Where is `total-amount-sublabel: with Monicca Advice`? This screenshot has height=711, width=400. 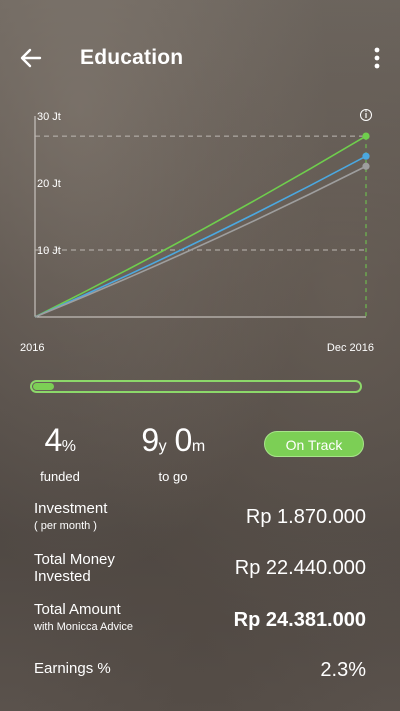
total-amount-sublabel: with Monicca Advice is located at coordinates (84, 627).